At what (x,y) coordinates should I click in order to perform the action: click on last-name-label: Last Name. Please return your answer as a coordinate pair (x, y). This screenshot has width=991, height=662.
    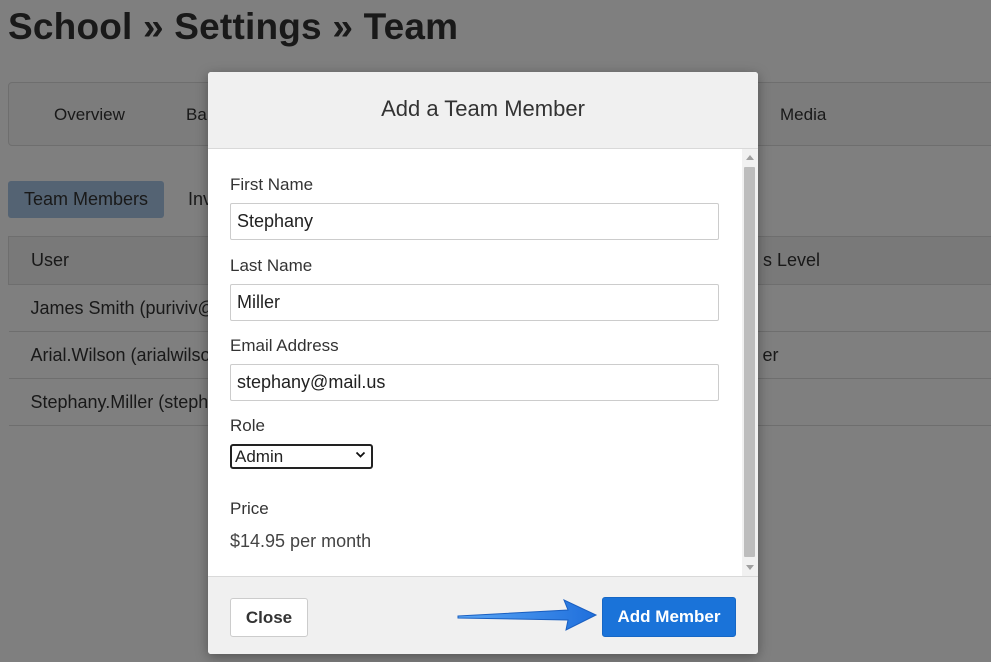
    Looking at the image, I should click on (271, 265).